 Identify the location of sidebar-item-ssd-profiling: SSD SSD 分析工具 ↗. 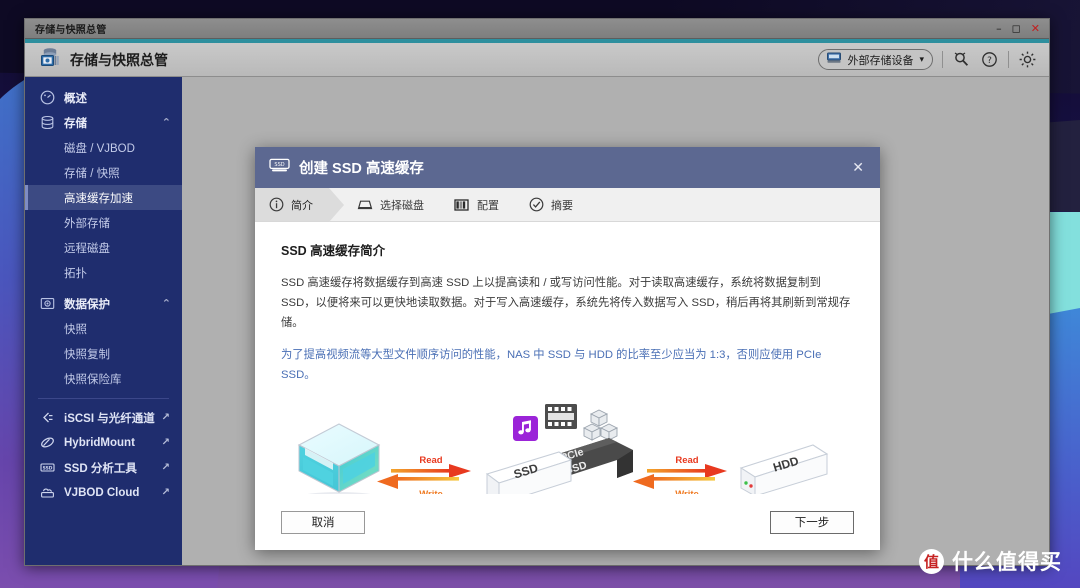
(103, 467).